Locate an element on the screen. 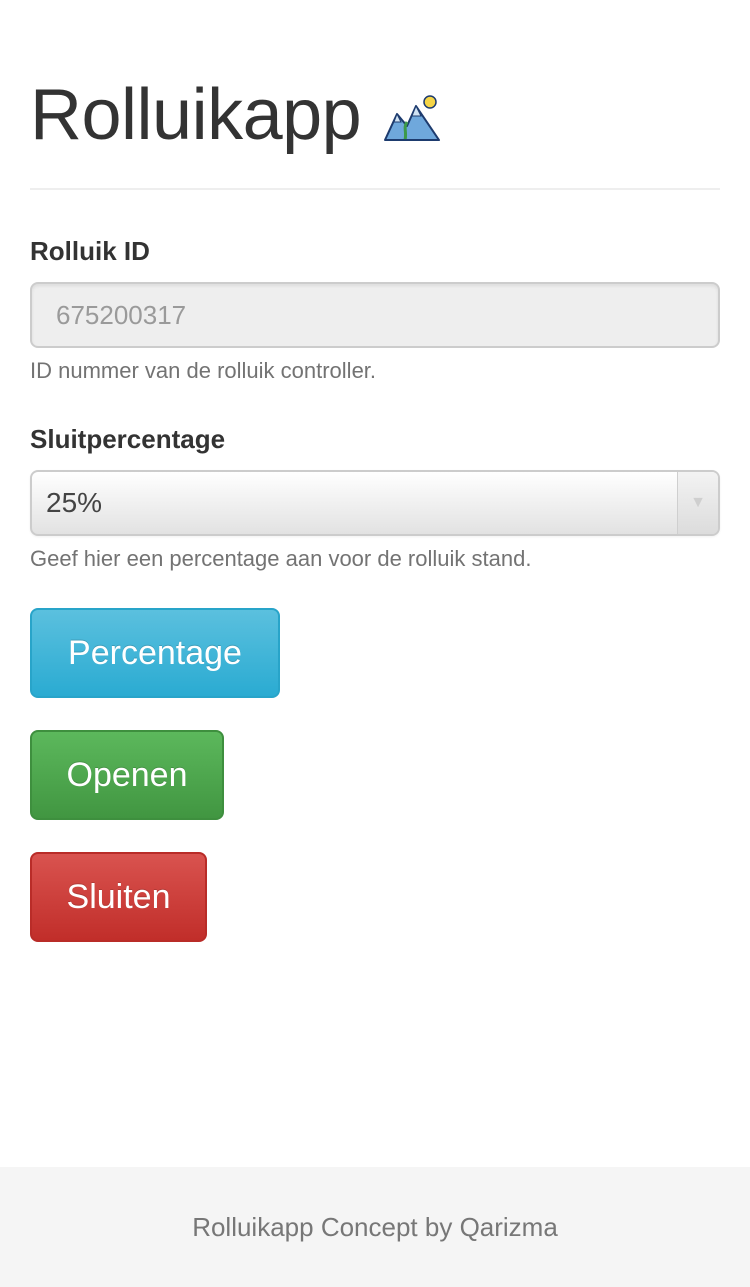  sluitpercentage-select: 25% ▼ is located at coordinates (375, 503).